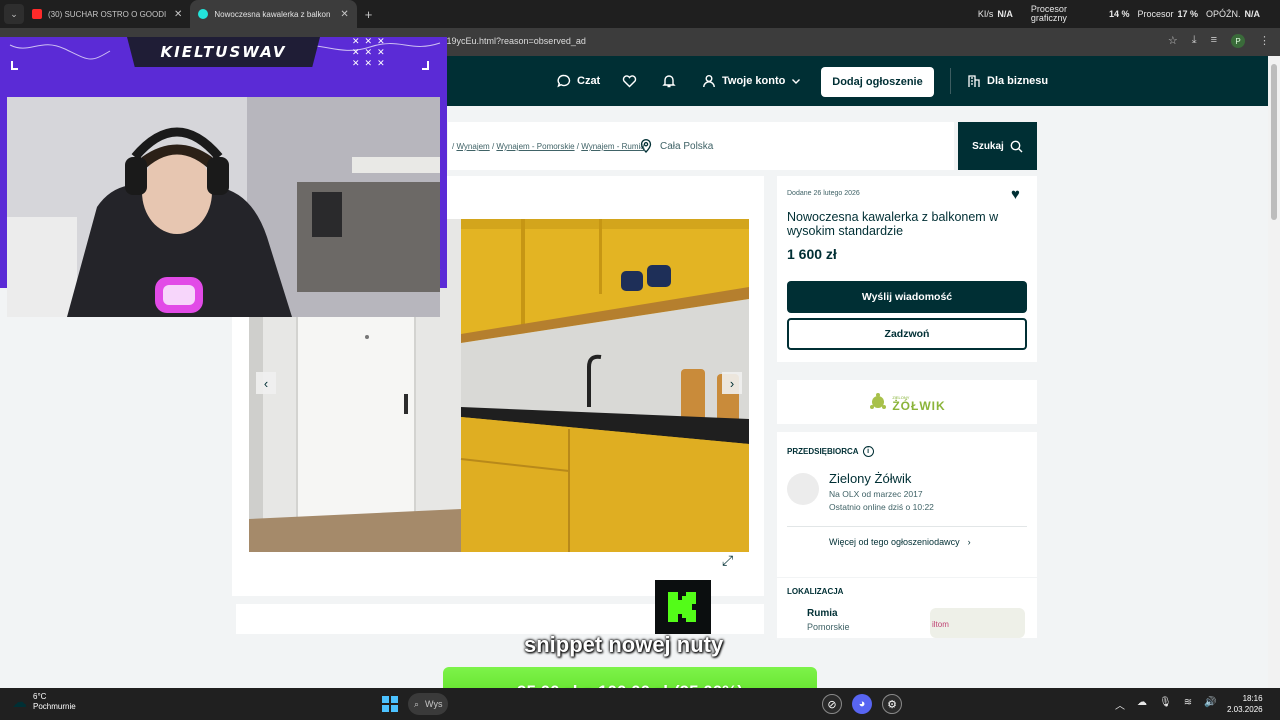 The image size is (1280, 720). What do you see at coordinates (950, 81) in the screenshot?
I see `header-divider` at bounding box center [950, 81].